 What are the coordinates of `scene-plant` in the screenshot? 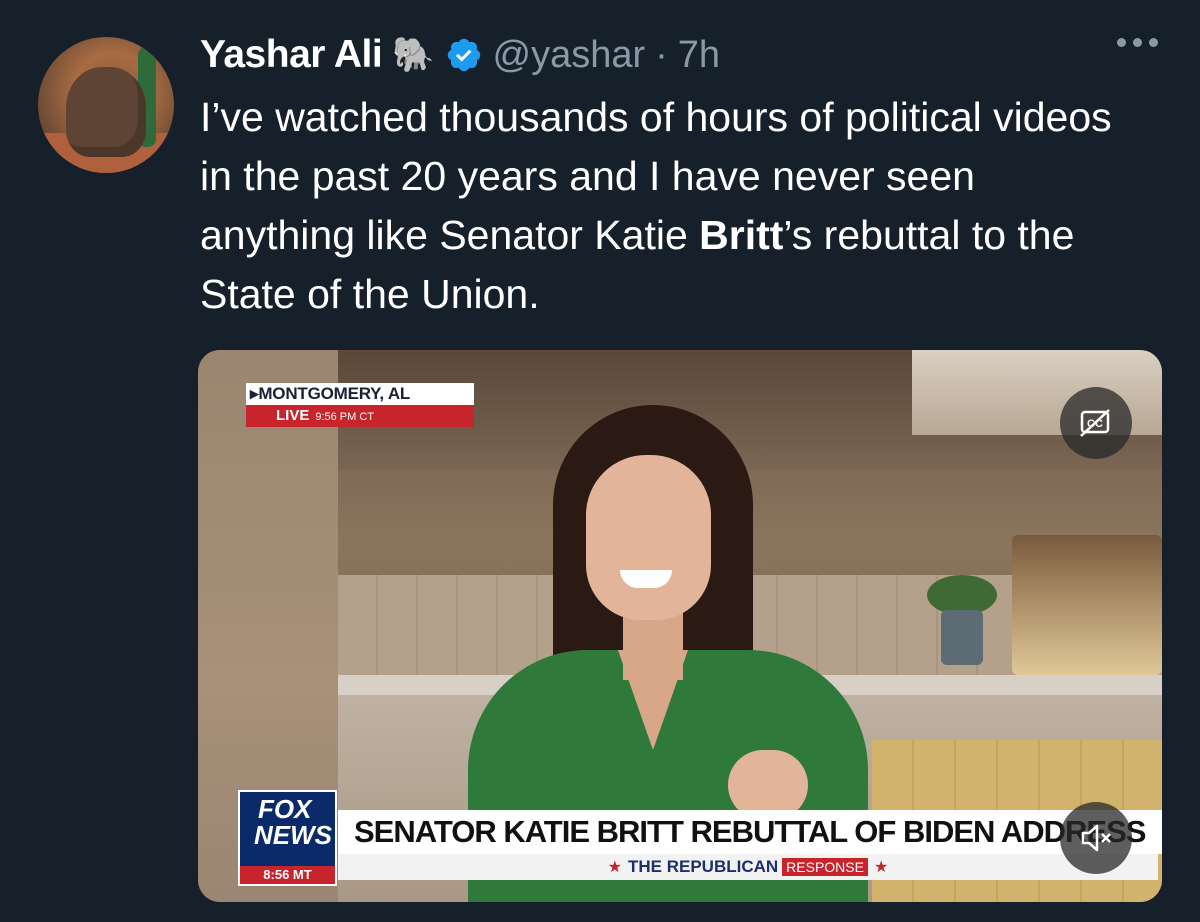 It's located at (962, 620).